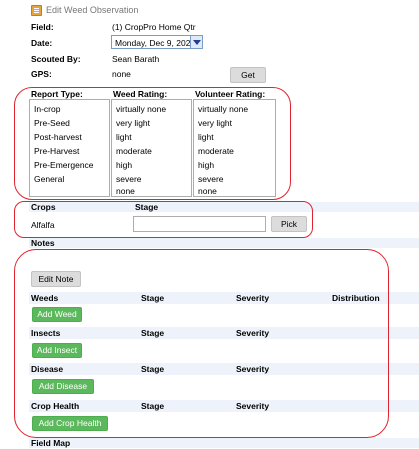 The width and height of the screenshot is (419, 449). What do you see at coordinates (41, 74) in the screenshot?
I see `gps-label: GPS:` at bounding box center [41, 74].